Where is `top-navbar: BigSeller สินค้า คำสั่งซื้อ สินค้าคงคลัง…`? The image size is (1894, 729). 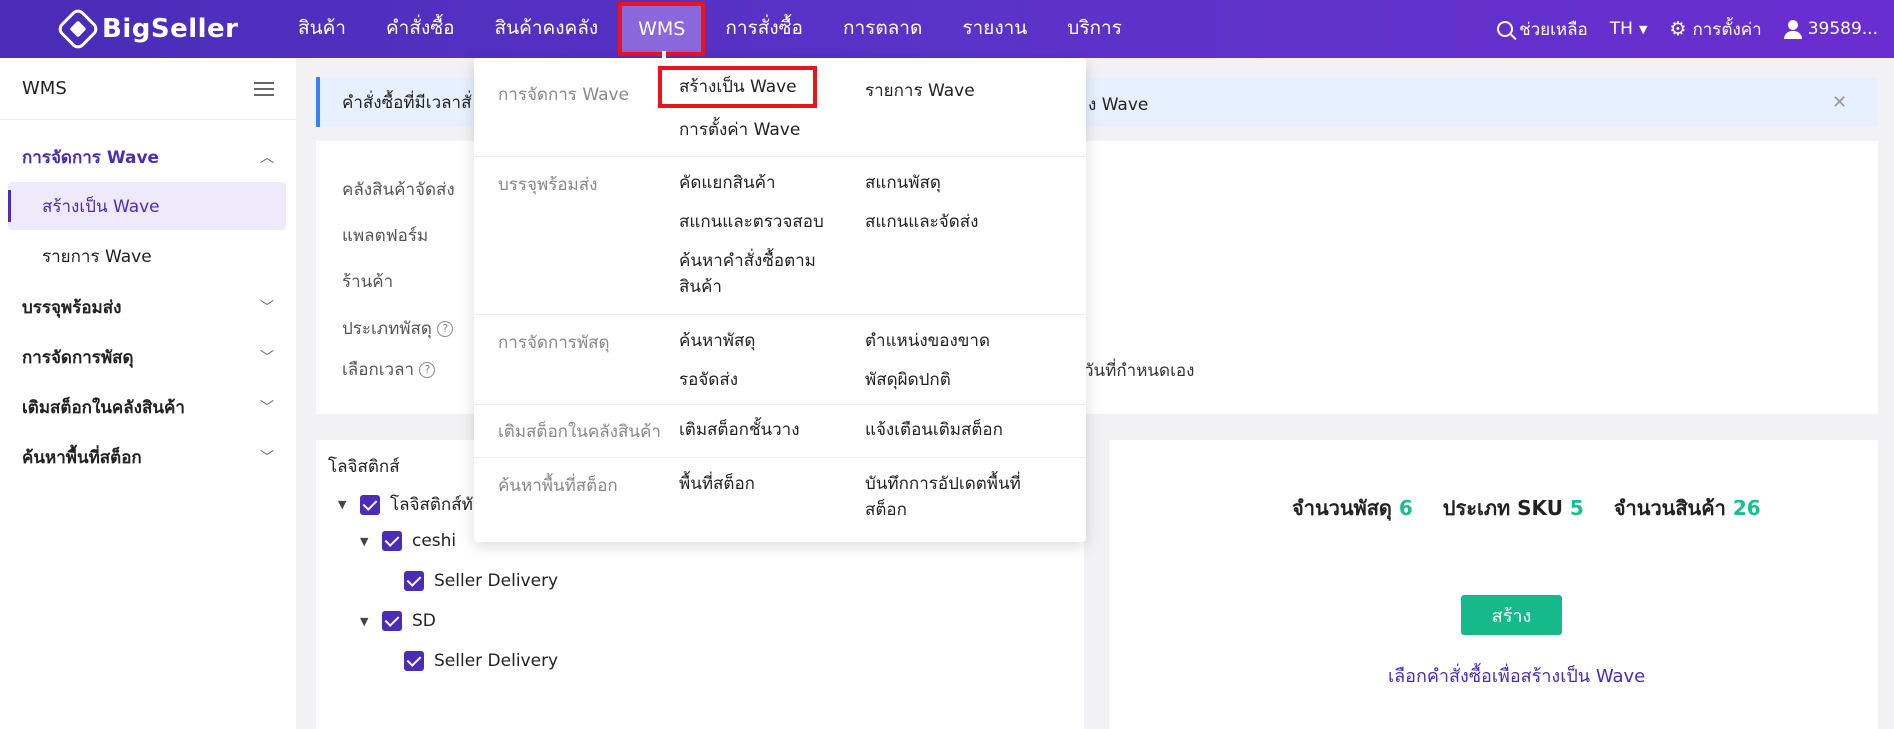
top-navbar: BigSeller สินค้า คำสั่งซื้อ สินค้าคงคลัง… is located at coordinates (947, 29).